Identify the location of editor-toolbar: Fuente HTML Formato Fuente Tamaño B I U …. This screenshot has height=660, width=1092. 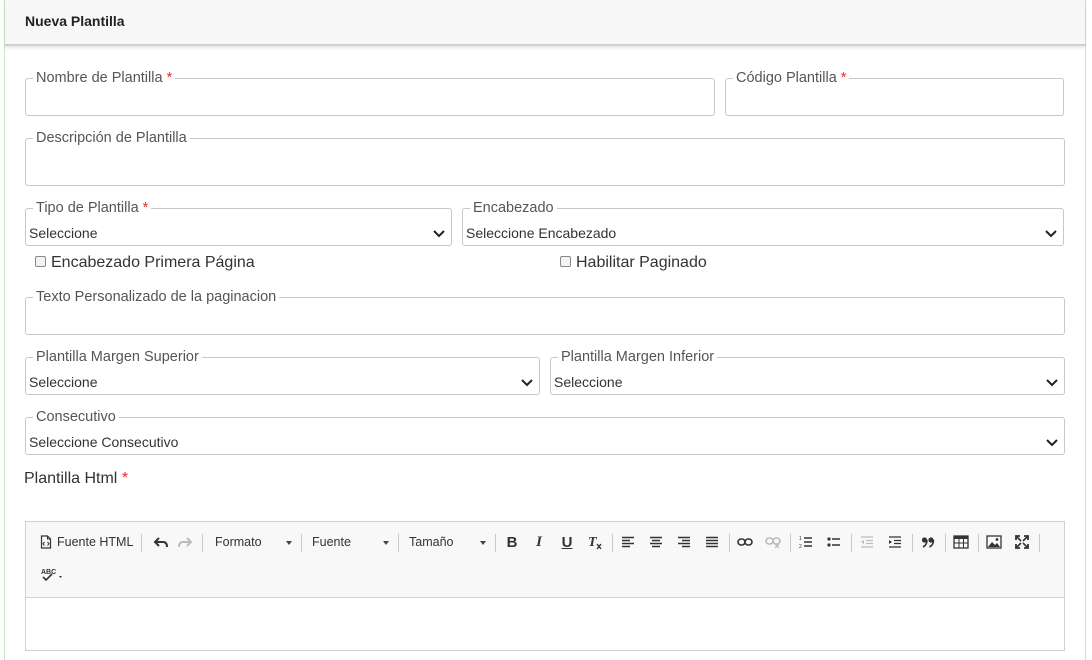
(545, 560).